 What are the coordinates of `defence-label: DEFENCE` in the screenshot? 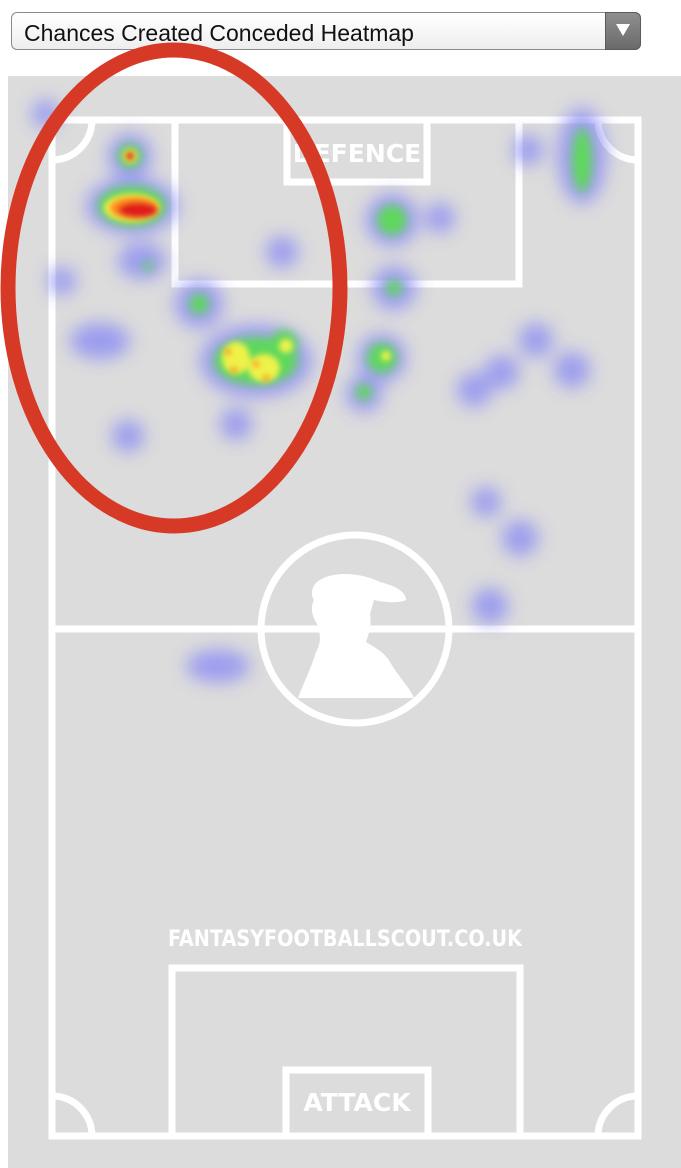 It's located at (357, 153).